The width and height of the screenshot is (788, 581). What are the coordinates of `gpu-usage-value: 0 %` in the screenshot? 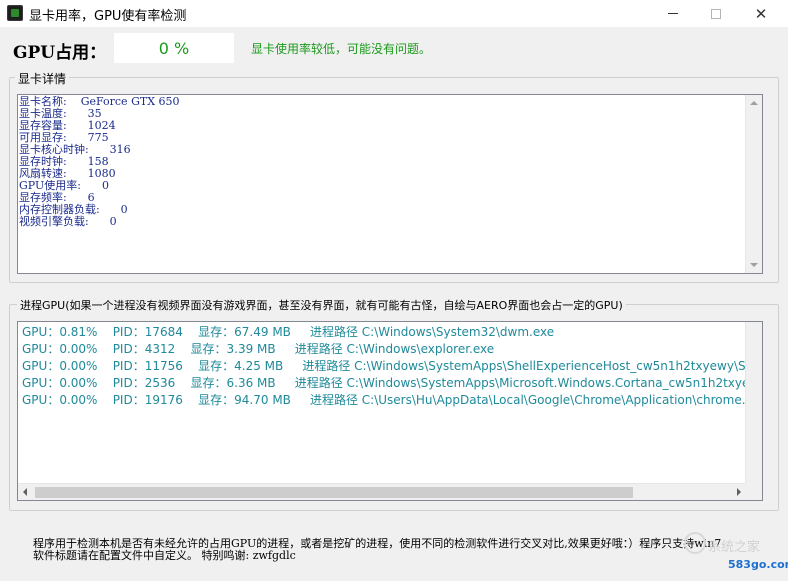 It's located at (174, 48).